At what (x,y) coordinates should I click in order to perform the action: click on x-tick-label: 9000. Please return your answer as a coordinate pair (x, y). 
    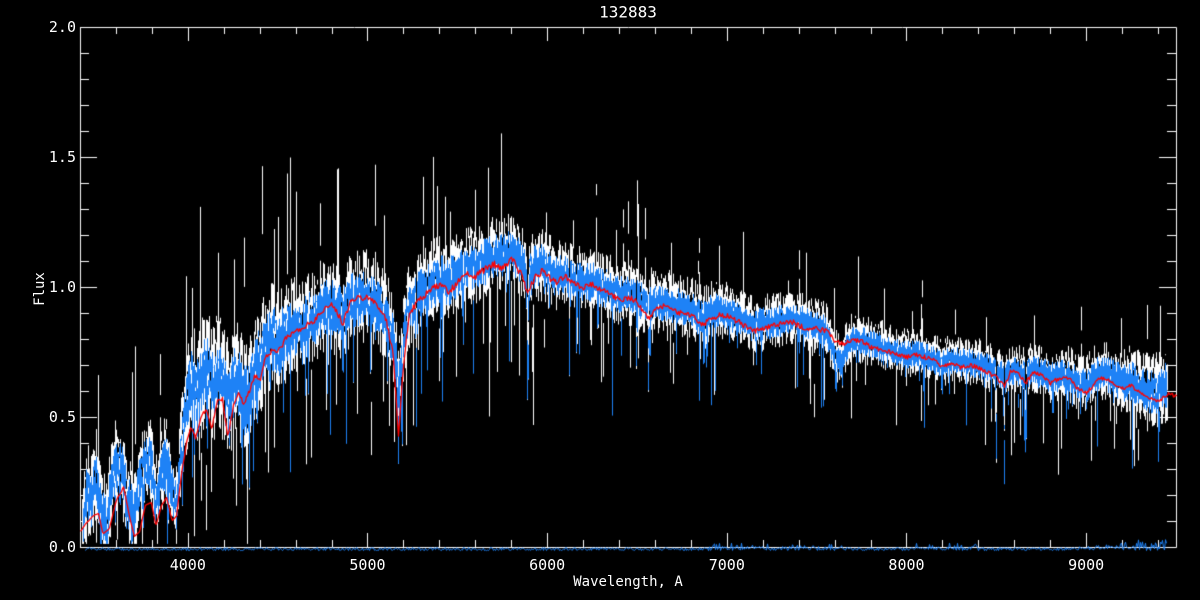
    Looking at the image, I should click on (1086, 565).